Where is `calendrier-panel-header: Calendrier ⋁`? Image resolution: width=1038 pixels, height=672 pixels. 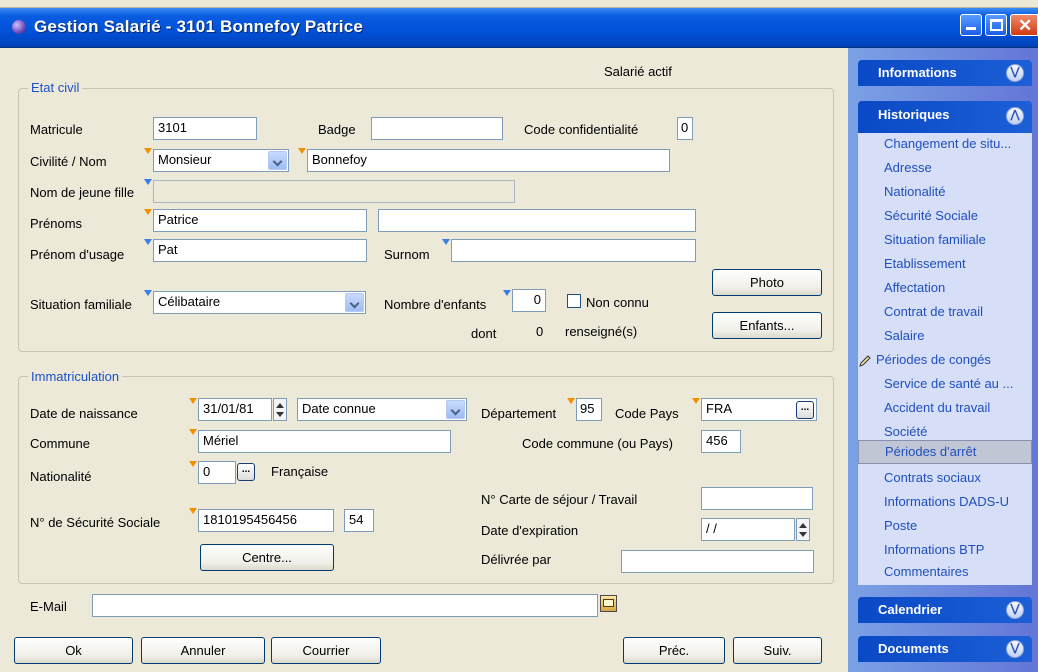 calendrier-panel-header: Calendrier ⋁ is located at coordinates (945, 610).